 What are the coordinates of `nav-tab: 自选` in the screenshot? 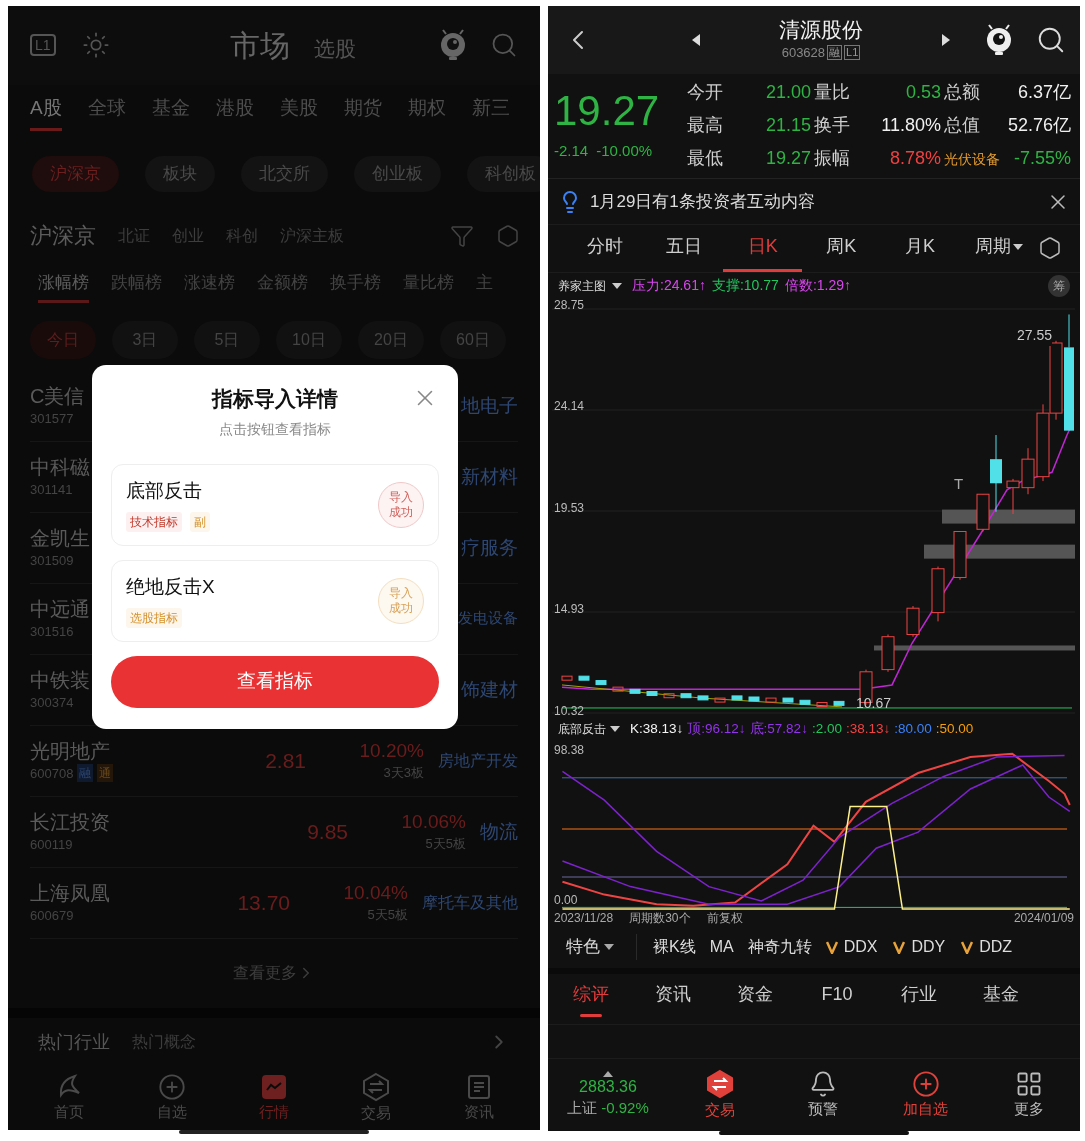 It's located at (171, 1098).